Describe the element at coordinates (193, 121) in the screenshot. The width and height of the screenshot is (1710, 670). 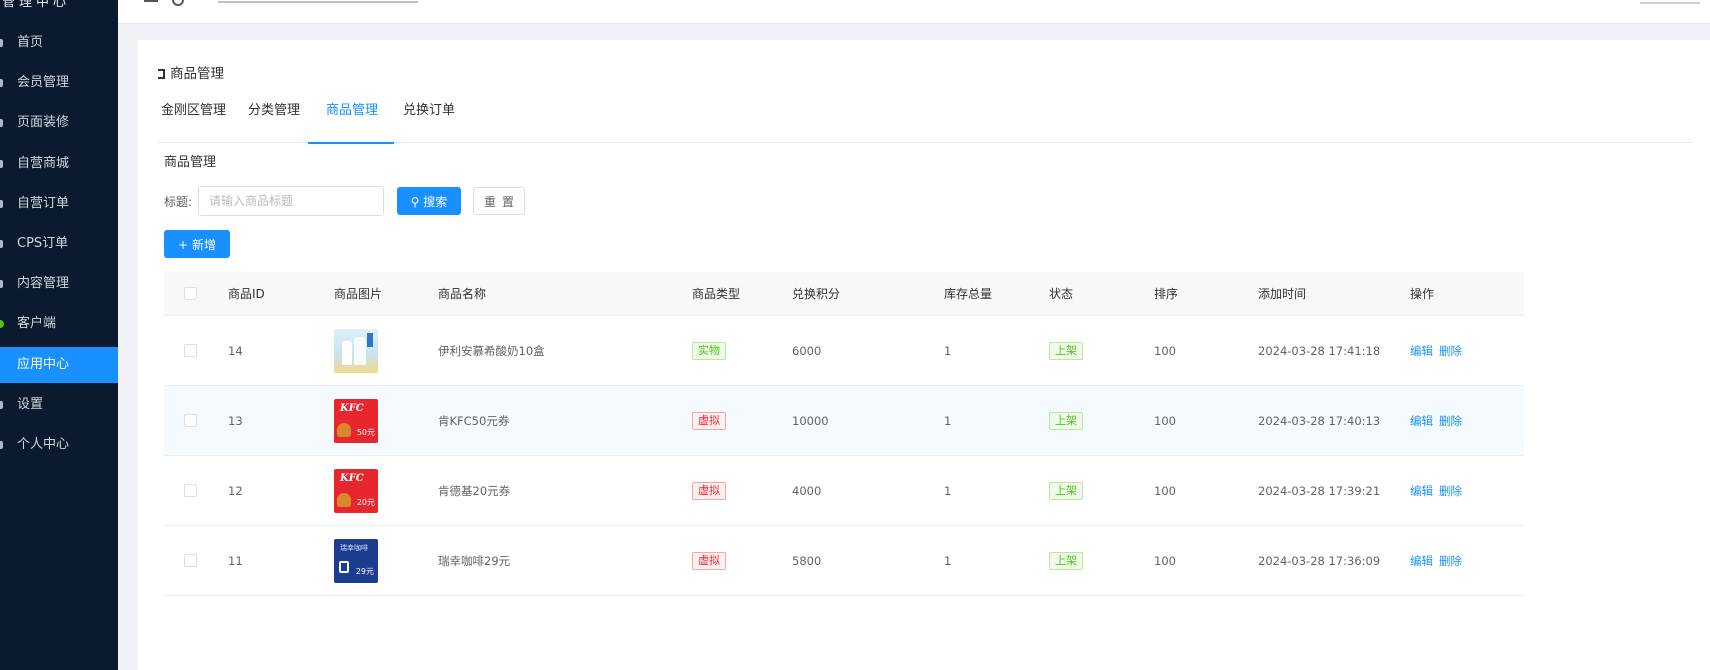
I see `tab-diamond-area: 金刚区管理` at that location.